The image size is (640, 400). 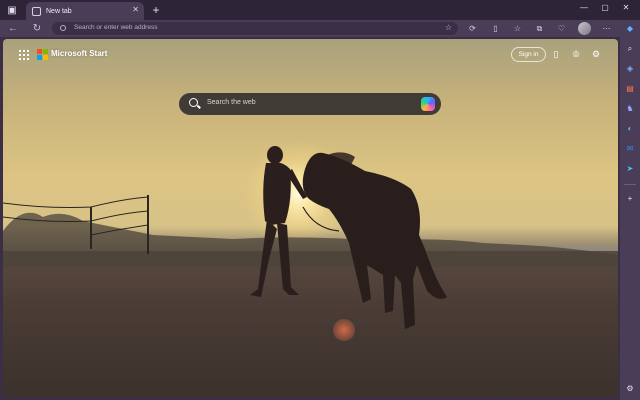 What do you see at coordinates (116, 27) in the screenshot?
I see `address-placeholder: Search or enter web address` at bounding box center [116, 27].